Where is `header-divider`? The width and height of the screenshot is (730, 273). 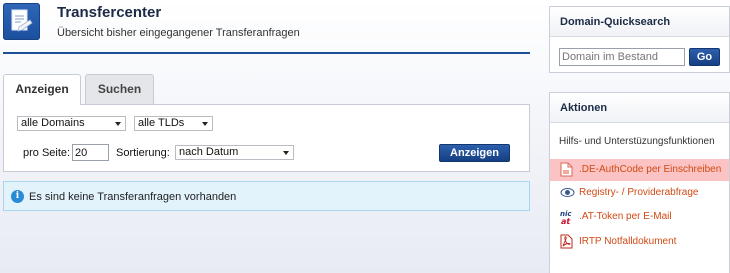 header-divider is located at coordinates (266, 53).